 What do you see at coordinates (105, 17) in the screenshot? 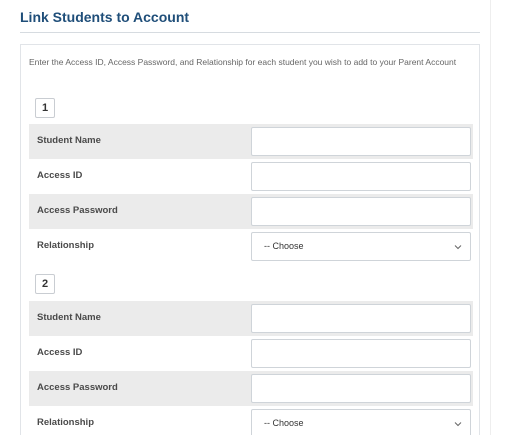
I see `page-title: Link Students to Account` at bounding box center [105, 17].